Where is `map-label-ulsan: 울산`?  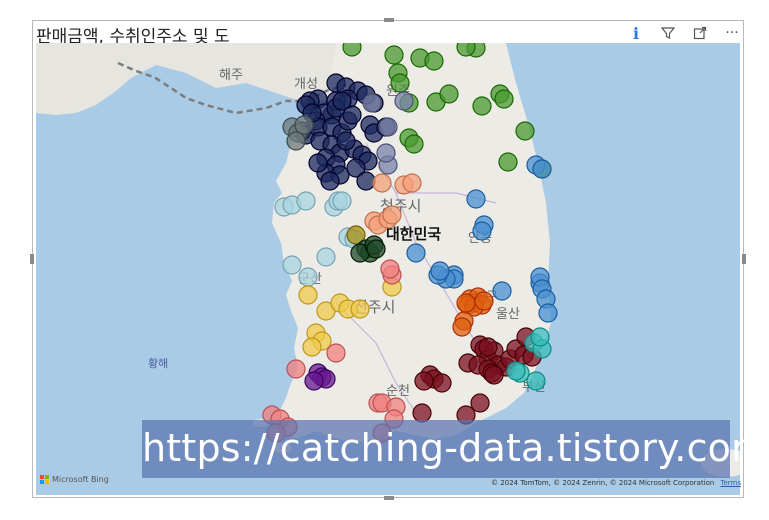 map-label-ulsan: 울산 is located at coordinates (508, 314).